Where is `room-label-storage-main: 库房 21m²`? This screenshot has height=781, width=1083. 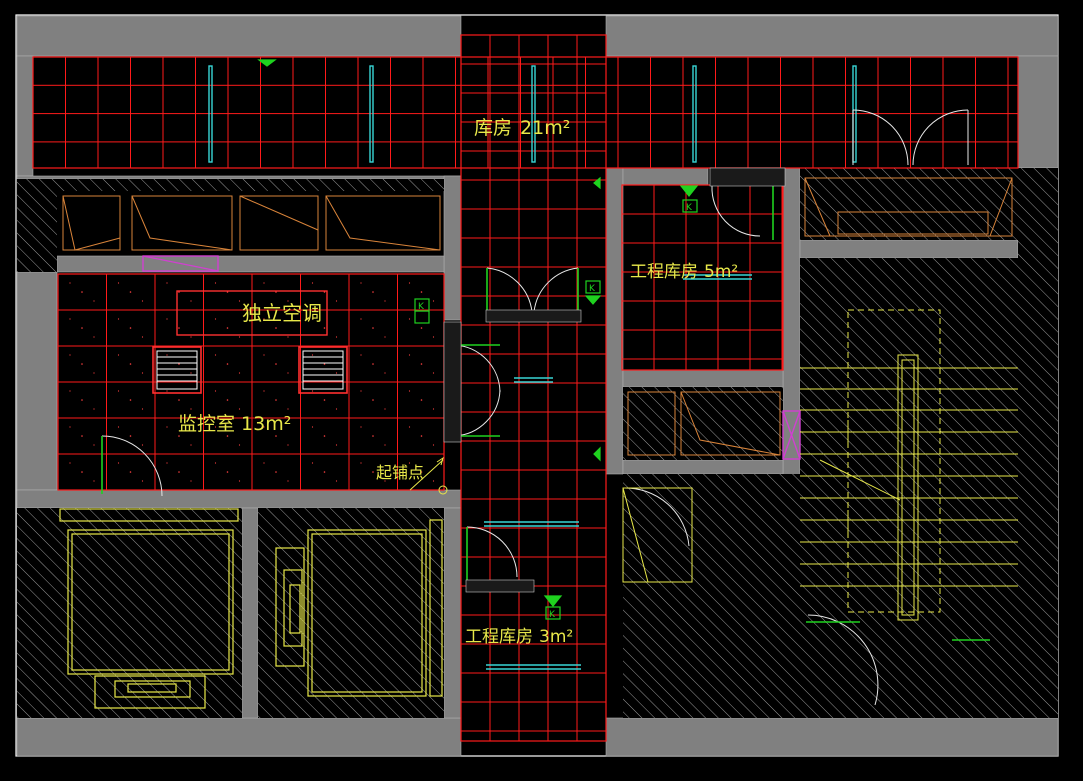 room-label-storage-main: 库房 21m² is located at coordinates (522, 128).